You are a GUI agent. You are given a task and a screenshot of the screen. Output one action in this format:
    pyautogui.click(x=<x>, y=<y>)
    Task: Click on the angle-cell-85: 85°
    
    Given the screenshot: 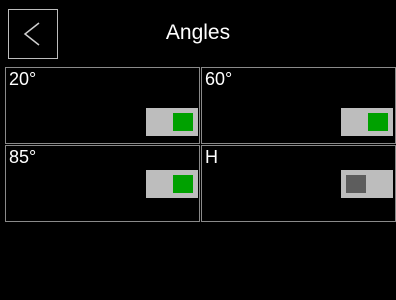 What is the action you would take?
    pyautogui.click(x=102, y=183)
    